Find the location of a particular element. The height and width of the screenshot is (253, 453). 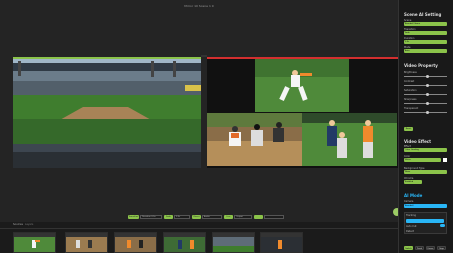

contrast-slider is located at coordinates (425, 85).